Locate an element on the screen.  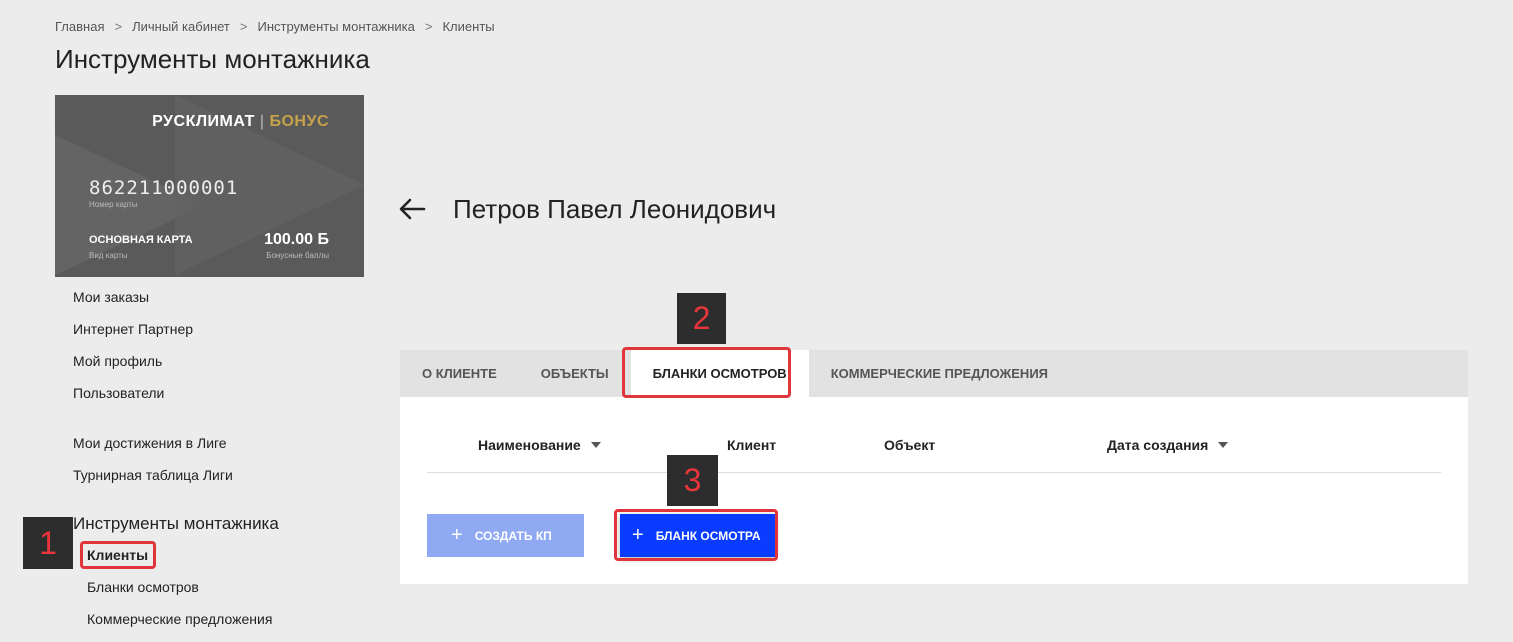
column-header-date: Дата создания is located at coordinates (1168, 445).